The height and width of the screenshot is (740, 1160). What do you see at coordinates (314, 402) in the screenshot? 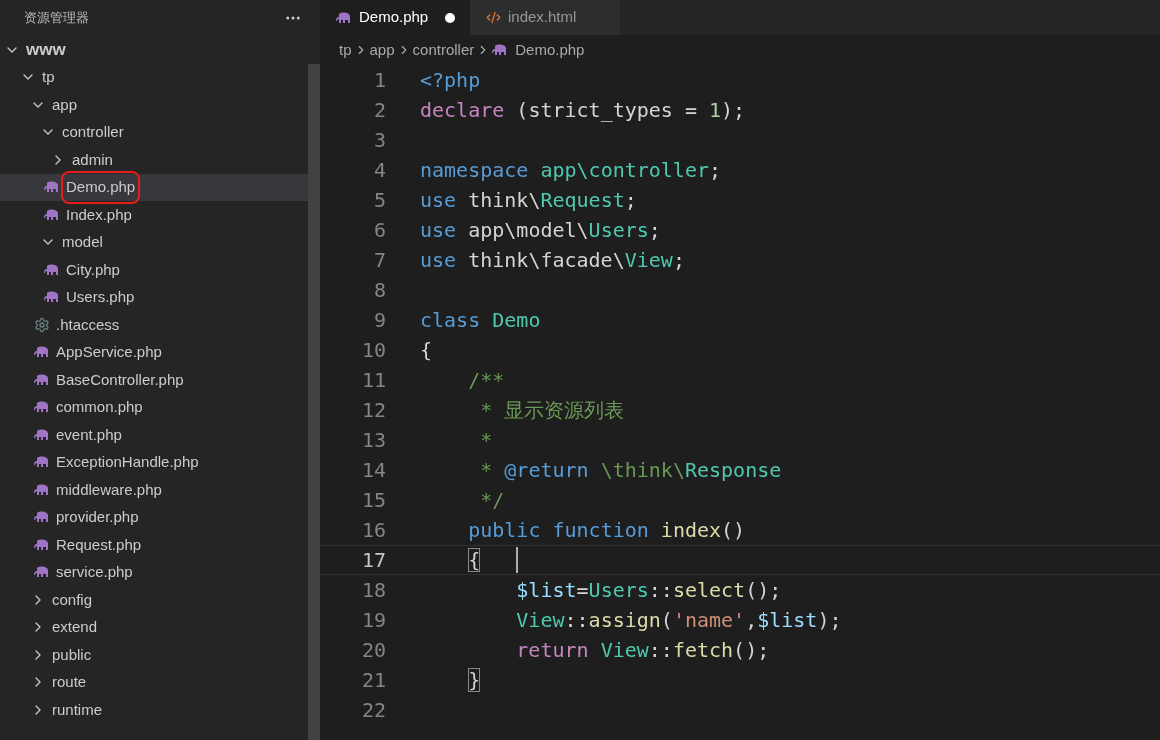
I see `scrollbar` at bounding box center [314, 402].